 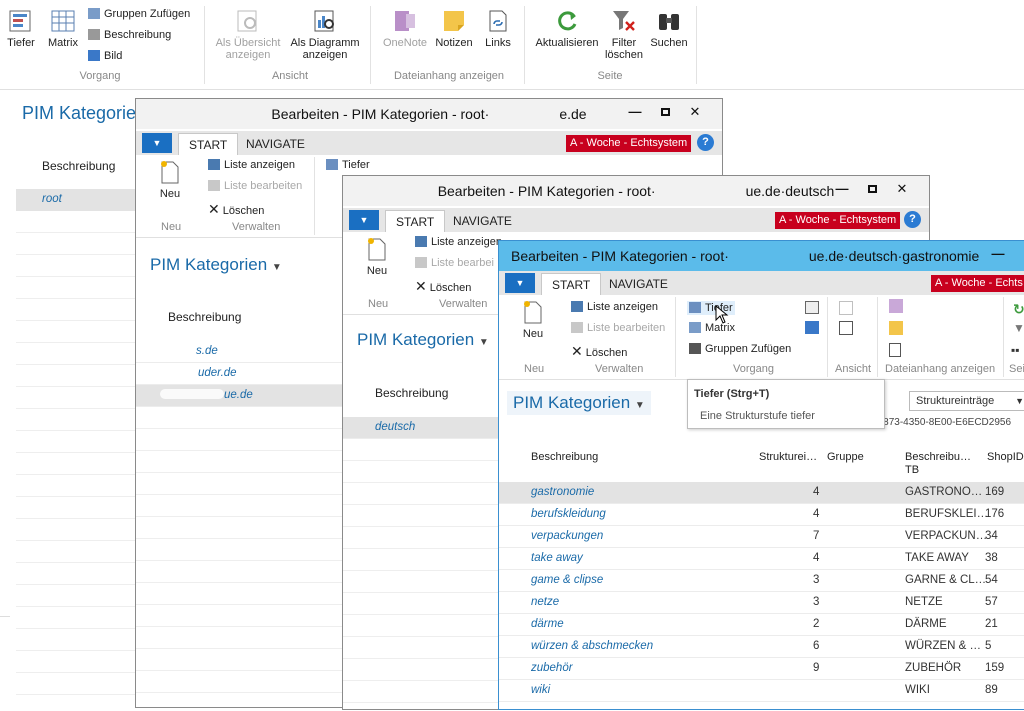 What do you see at coordinates (129, 35) in the screenshot?
I see `beschreibung-button: Beschreibung` at bounding box center [129, 35].